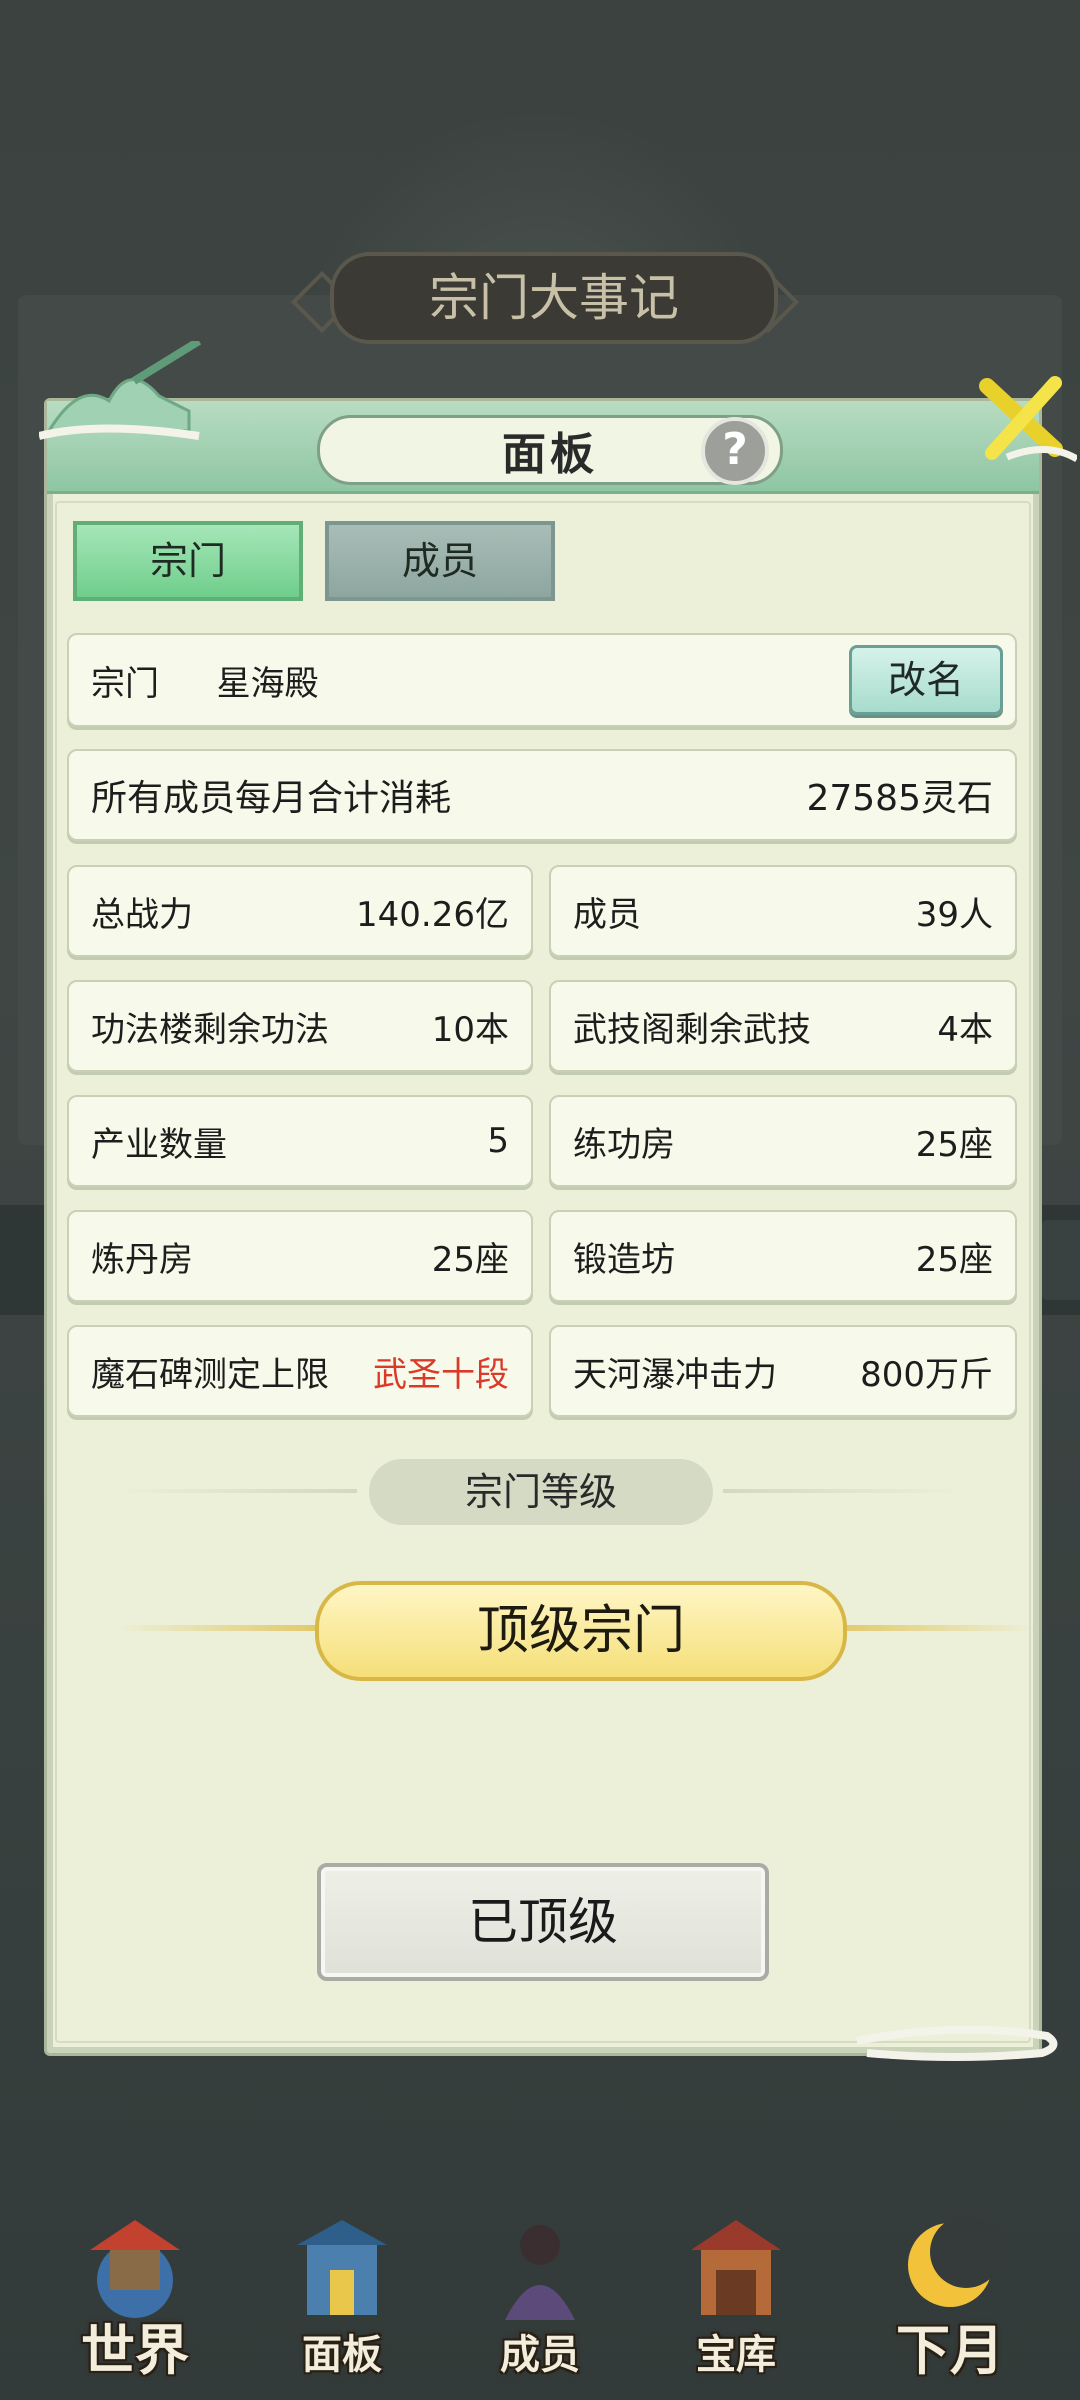 This screenshot has width=1080, height=2400. I want to click on nav-members-label: 成员, so click(540, 2355).